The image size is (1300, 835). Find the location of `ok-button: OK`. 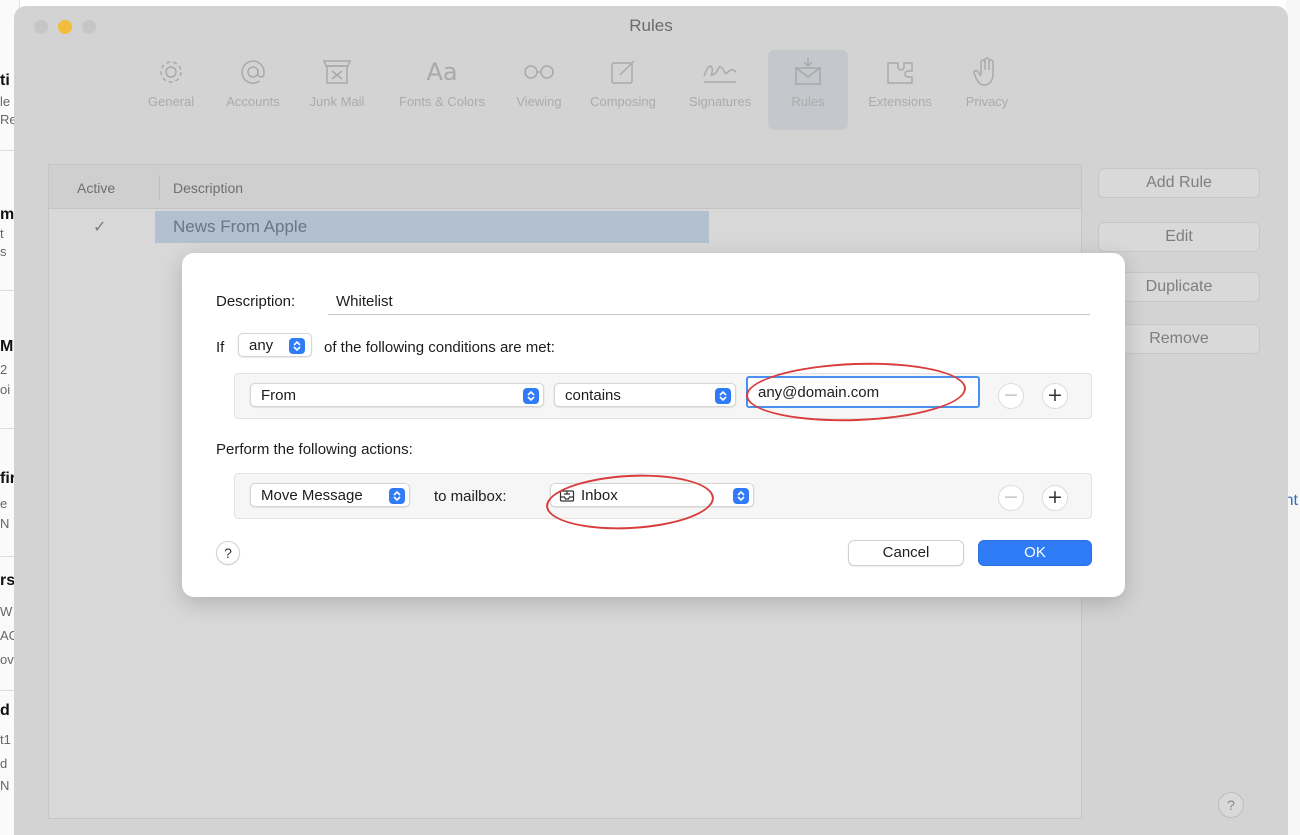

ok-button: OK is located at coordinates (1035, 553).